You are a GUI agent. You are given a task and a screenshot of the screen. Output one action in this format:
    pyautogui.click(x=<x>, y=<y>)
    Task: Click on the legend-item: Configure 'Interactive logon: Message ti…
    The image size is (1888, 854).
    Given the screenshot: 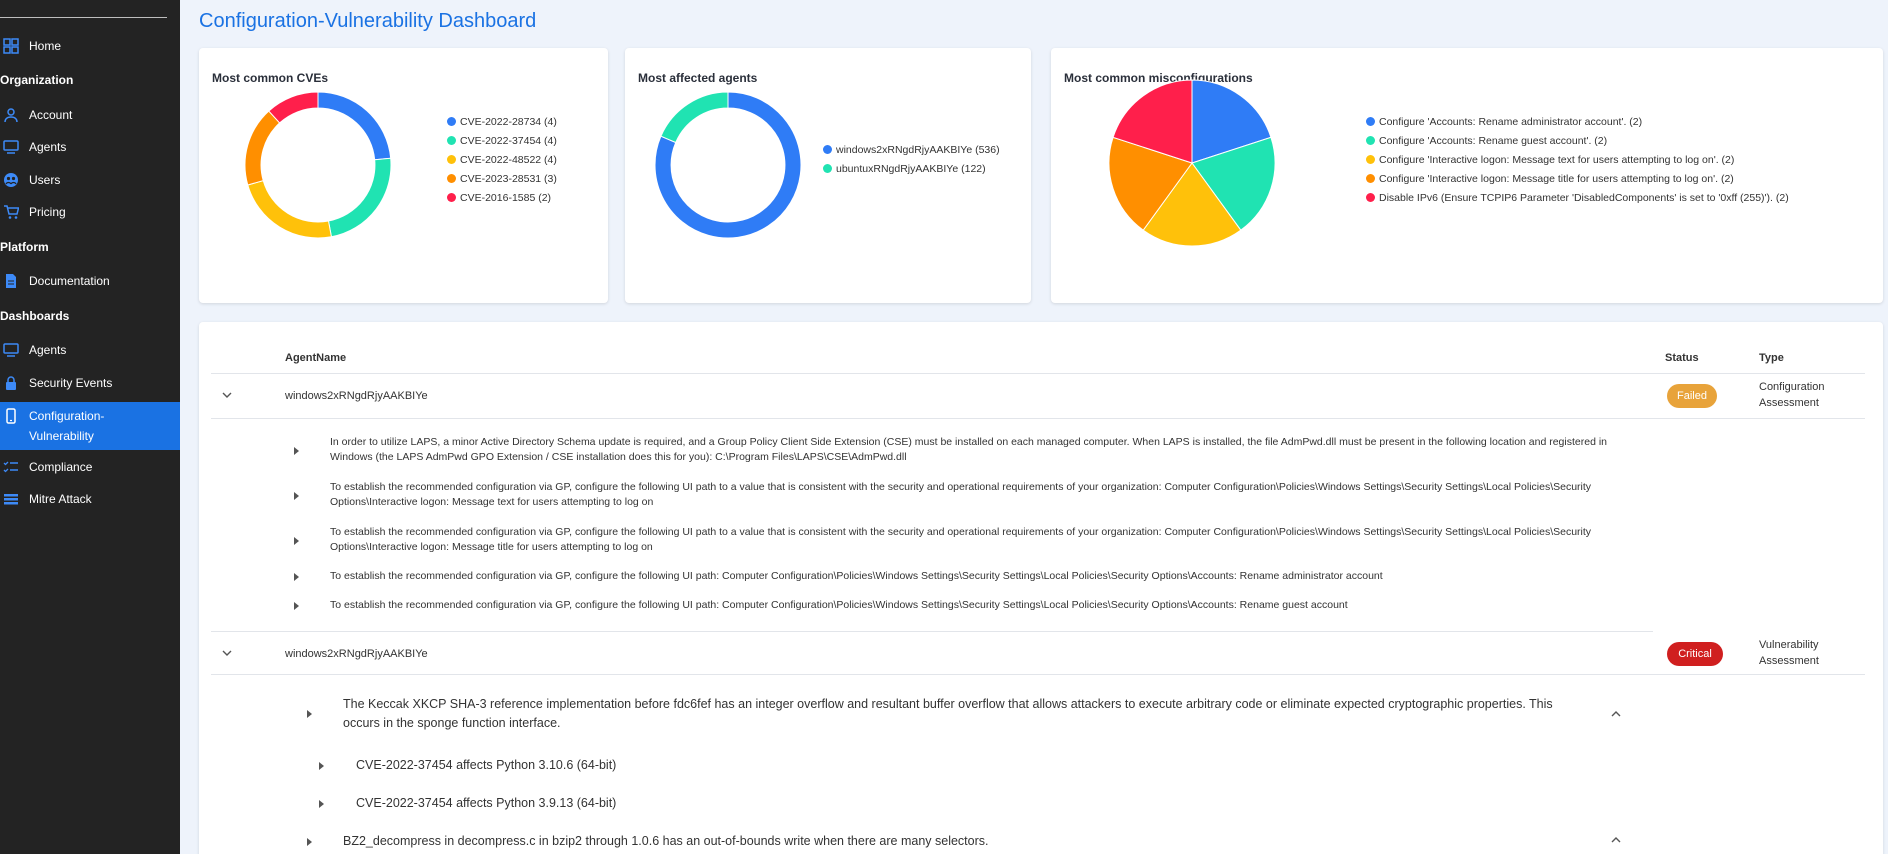 What is the action you would take?
    pyautogui.click(x=1577, y=178)
    